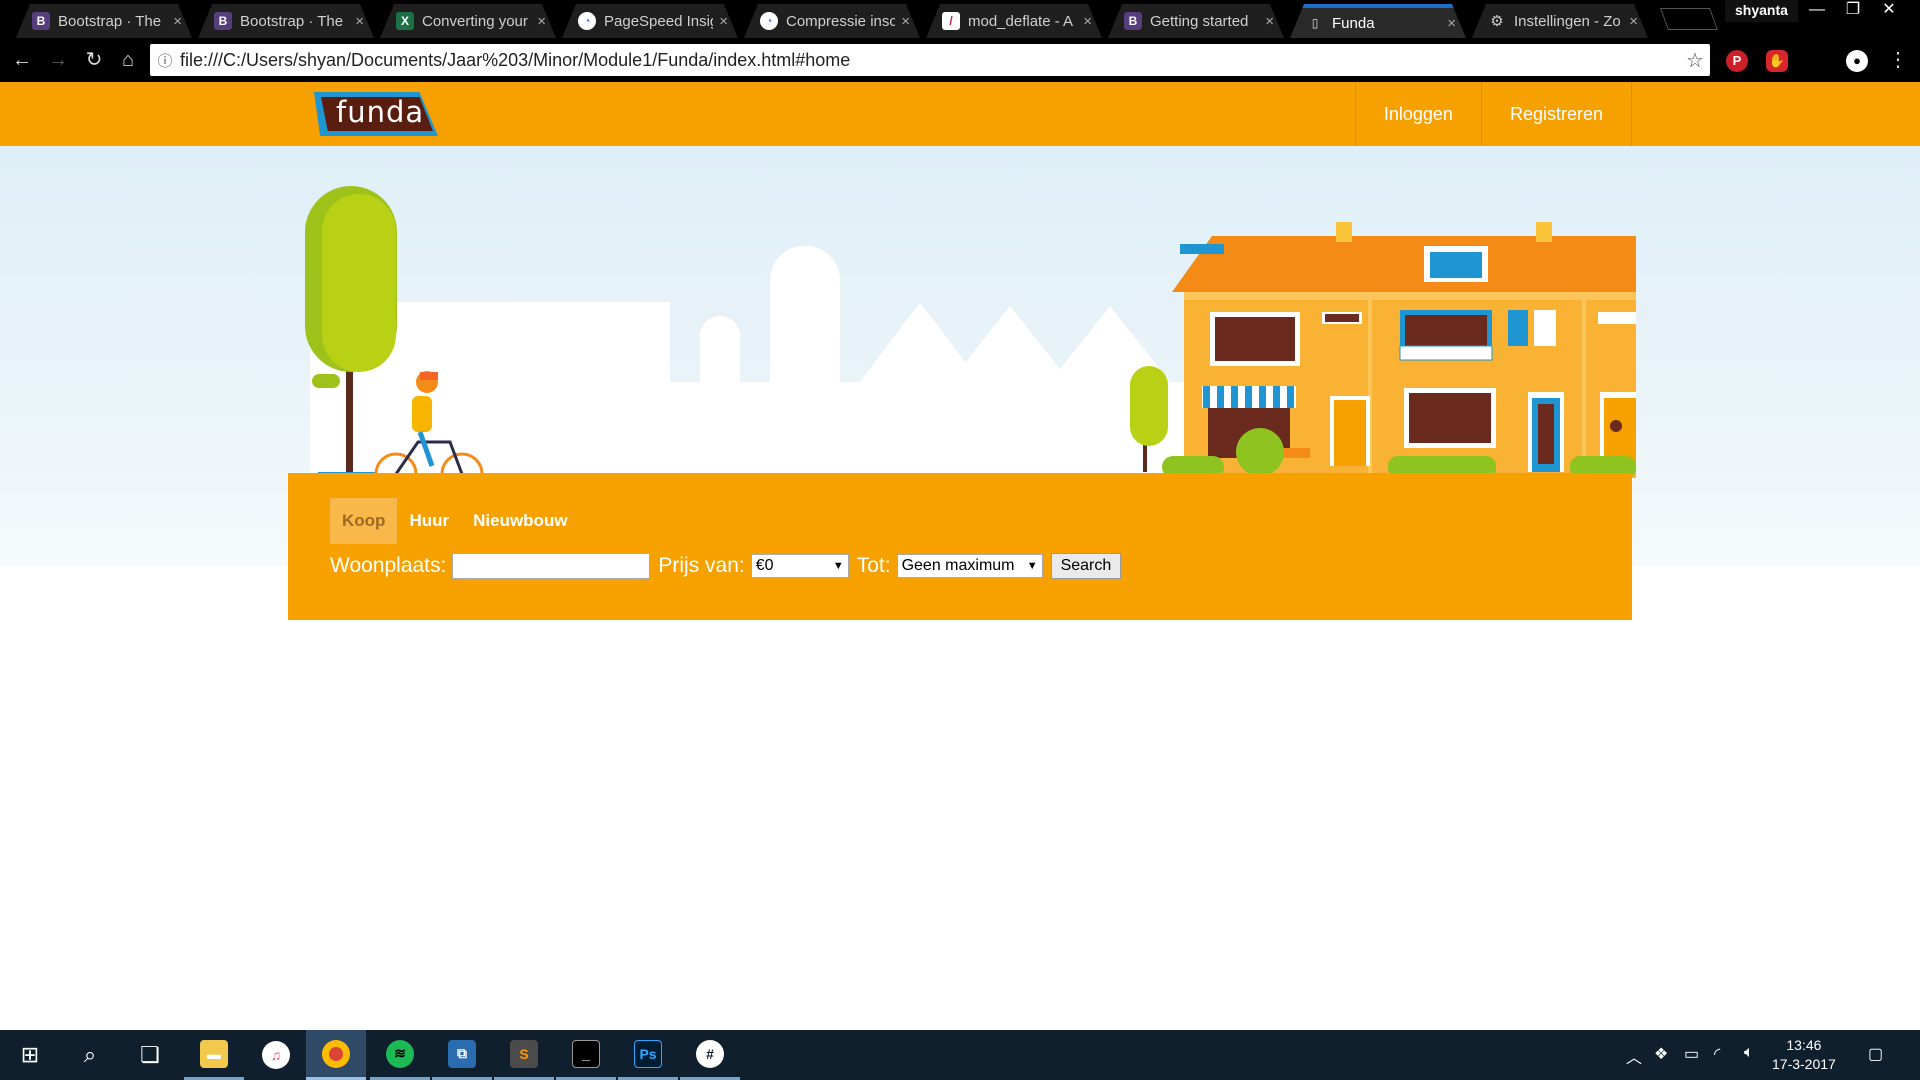 The image size is (1920, 1080). What do you see at coordinates (1875, 1054) in the screenshot?
I see `action-center-icon: ▢` at bounding box center [1875, 1054].